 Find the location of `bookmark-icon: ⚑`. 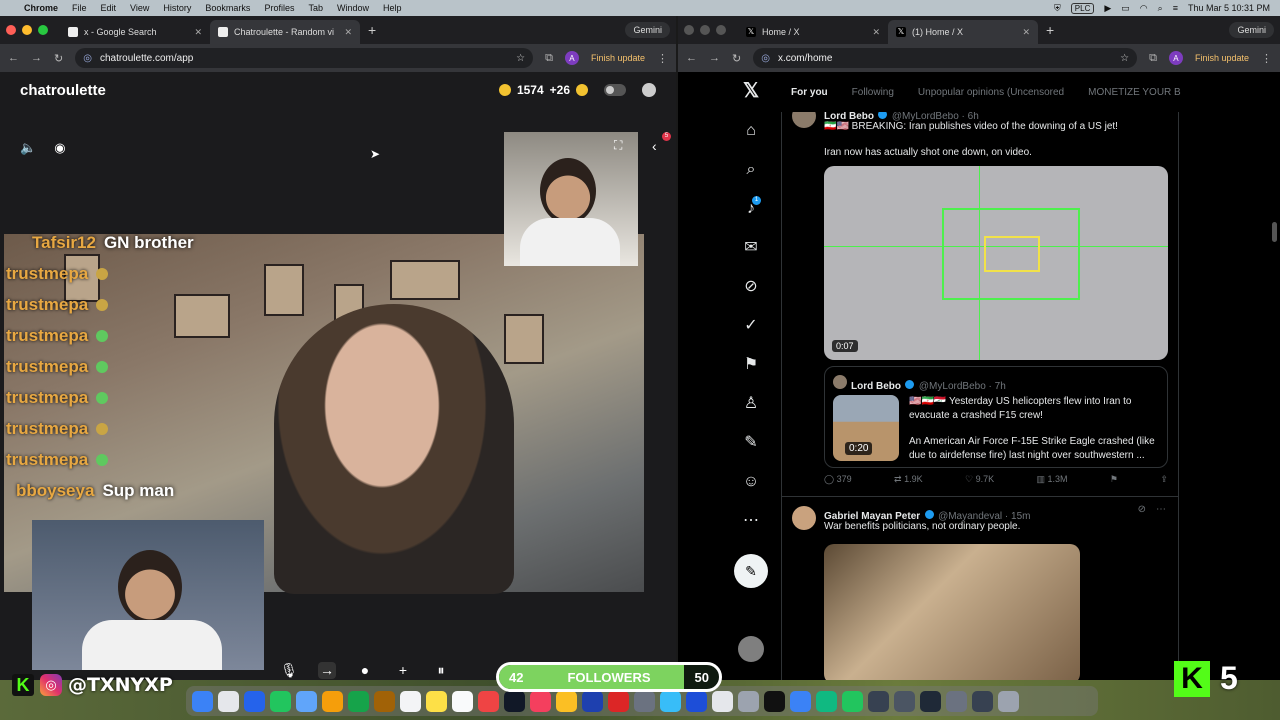

bookmark-icon: ⚑ is located at coordinates (1114, 479).